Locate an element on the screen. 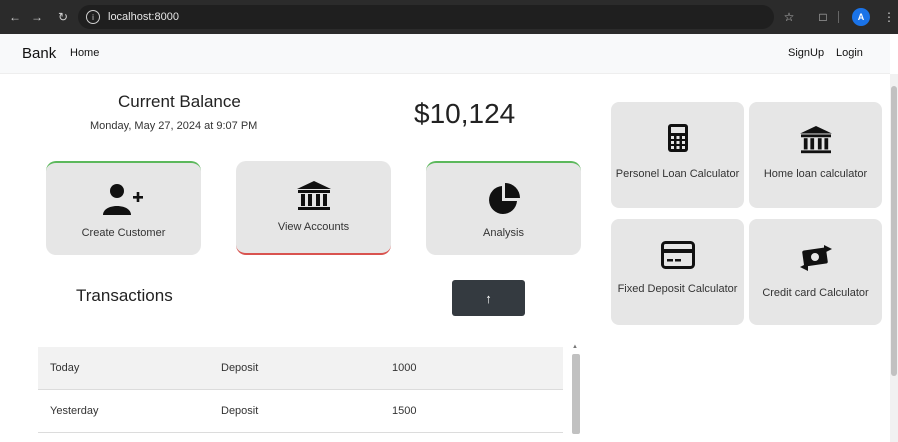 This screenshot has height=442, width=898. transactions-title: Transactions is located at coordinates (124, 295).